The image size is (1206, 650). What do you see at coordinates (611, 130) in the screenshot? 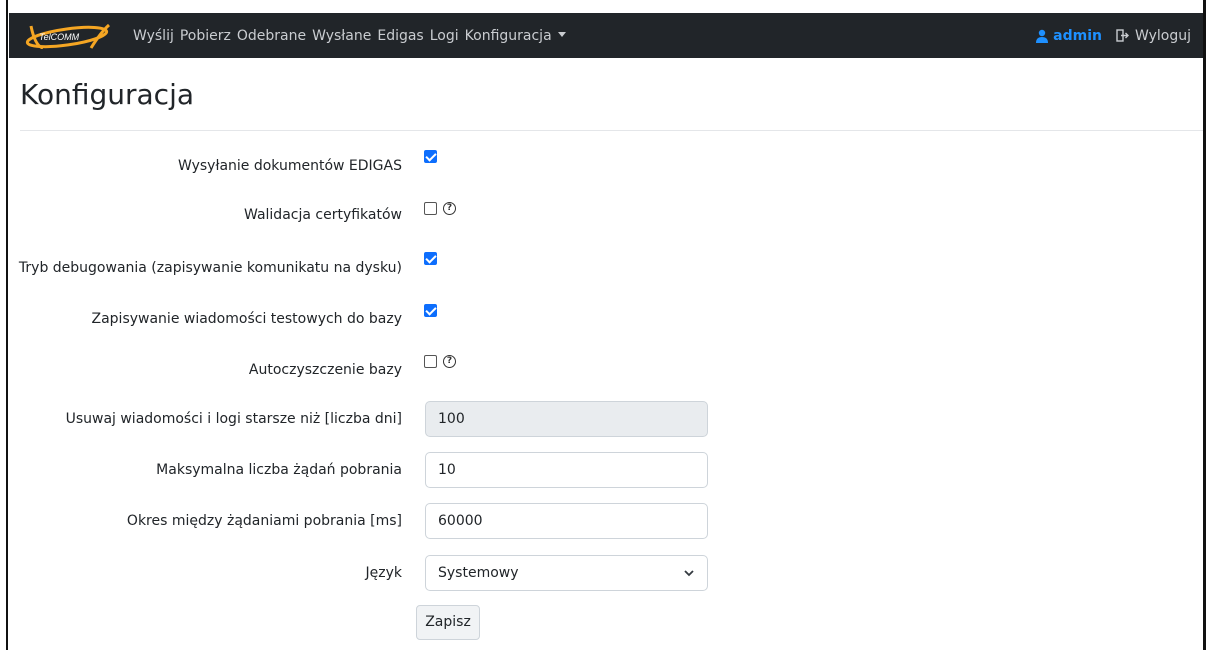
I see `title-divider` at bounding box center [611, 130].